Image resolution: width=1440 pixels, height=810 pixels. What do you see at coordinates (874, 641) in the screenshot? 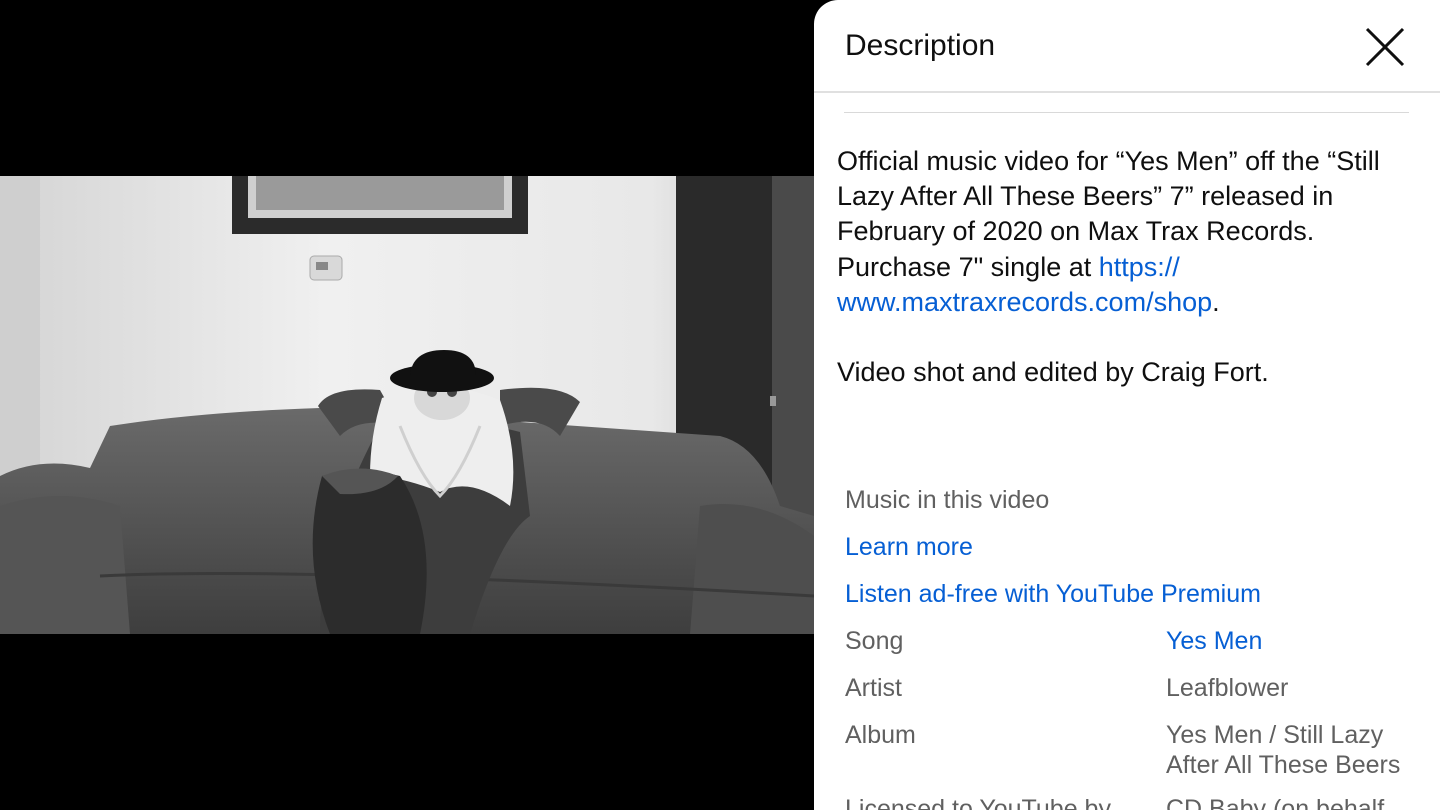
I see `song-label: Song` at bounding box center [874, 641].